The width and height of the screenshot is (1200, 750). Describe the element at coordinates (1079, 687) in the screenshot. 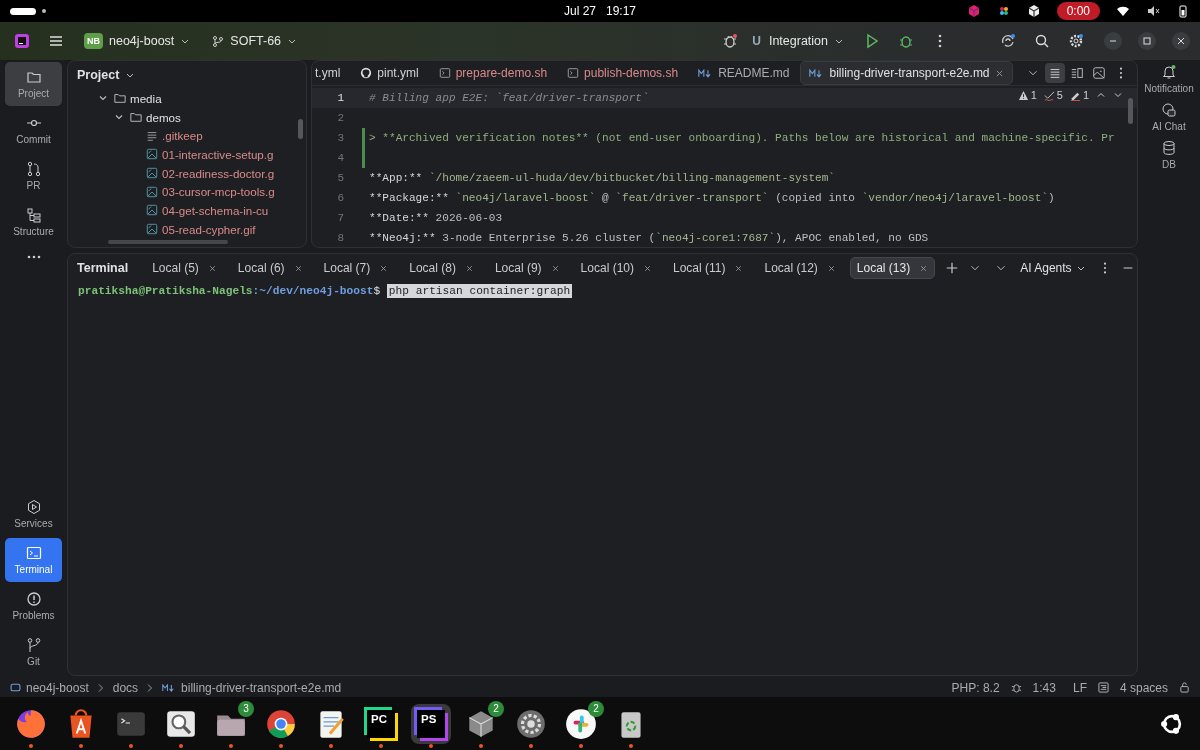

I see `line-ending: LF` at that location.